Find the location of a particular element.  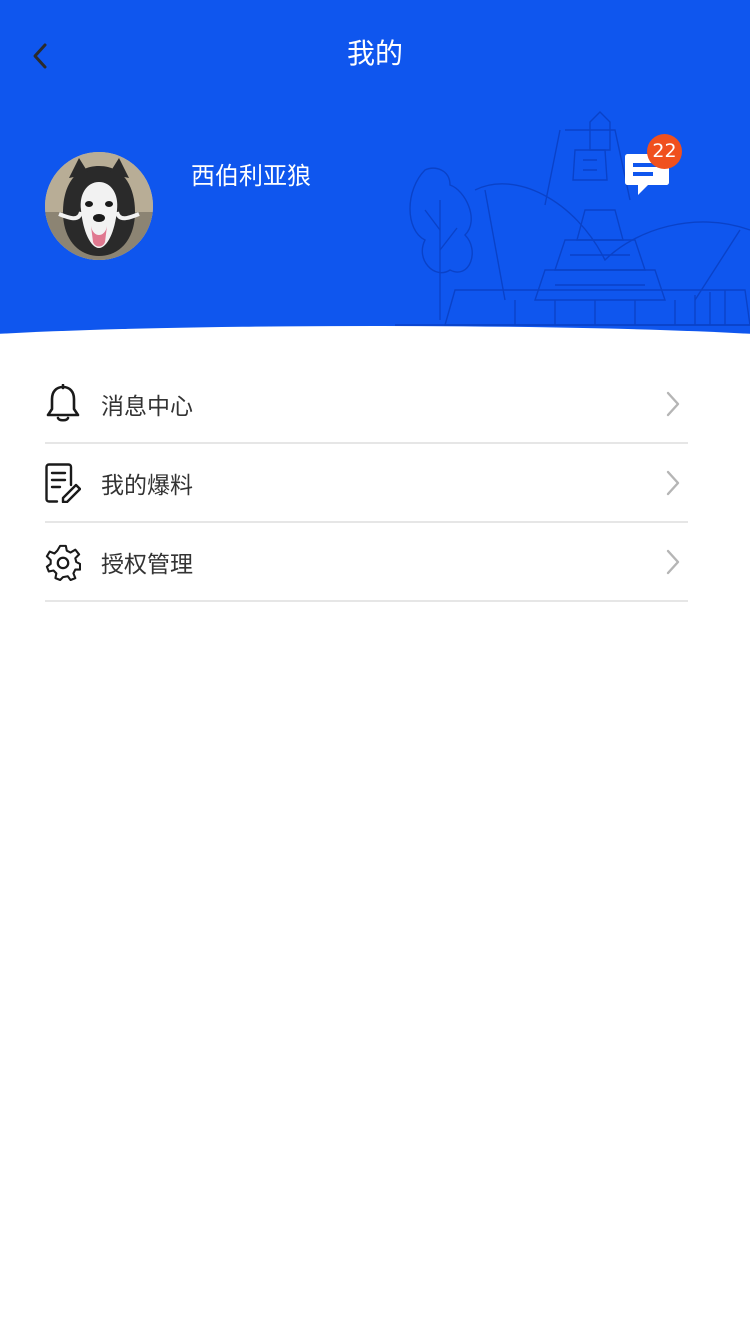

menu-item-message-center: 消息中心 is located at coordinates (366, 404).